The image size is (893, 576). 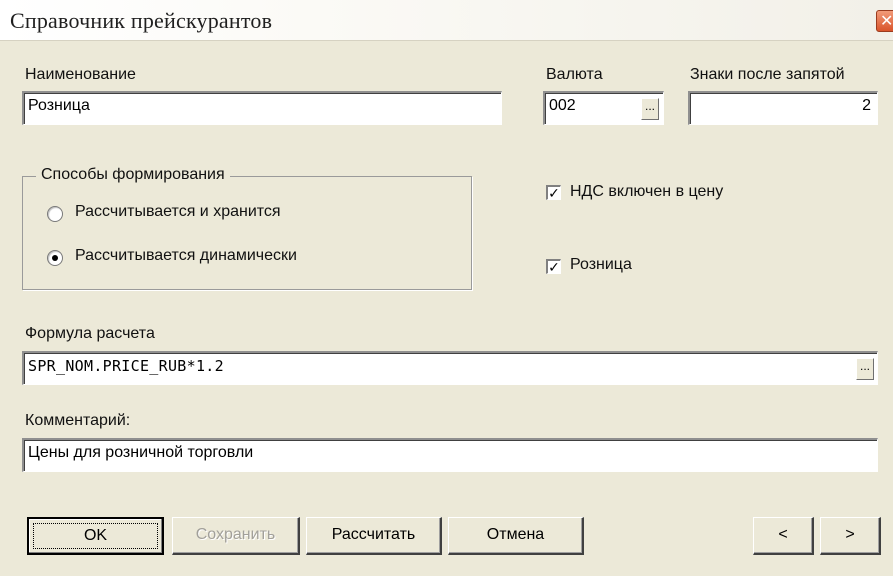 I want to click on chevron-right-icon: >, so click(x=850, y=534).